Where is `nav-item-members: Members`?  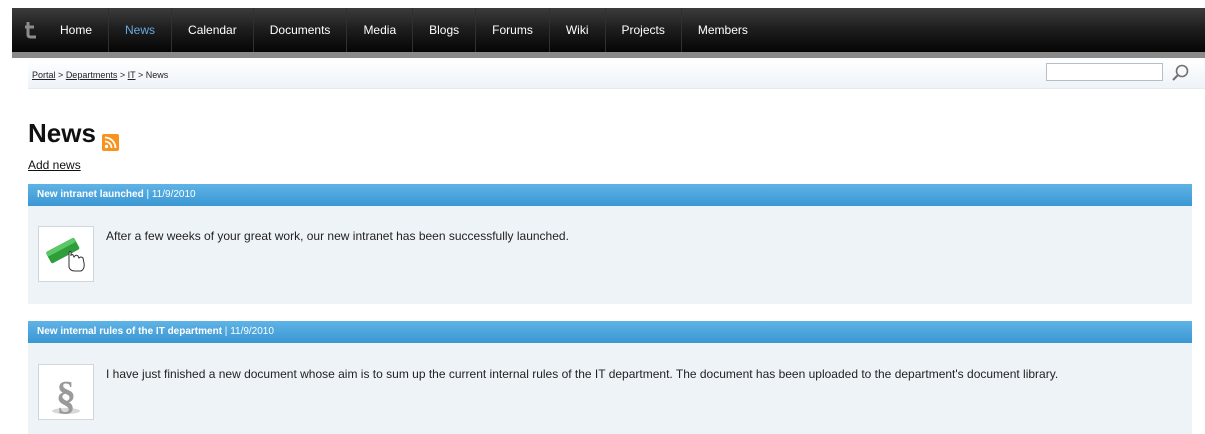
nav-item-members: Members is located at coordinates (722, 30).